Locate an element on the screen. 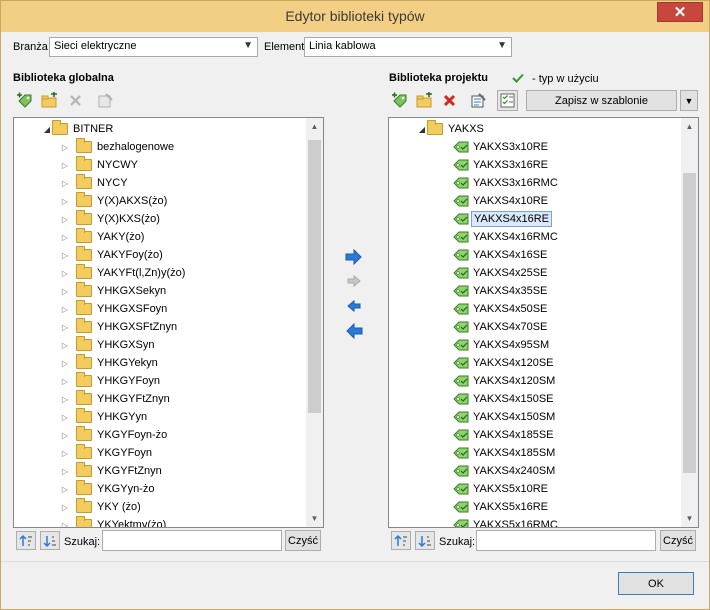  tree-folder-item: ▷ YKGYFoyn-żo is located at coordinates (114, 435).